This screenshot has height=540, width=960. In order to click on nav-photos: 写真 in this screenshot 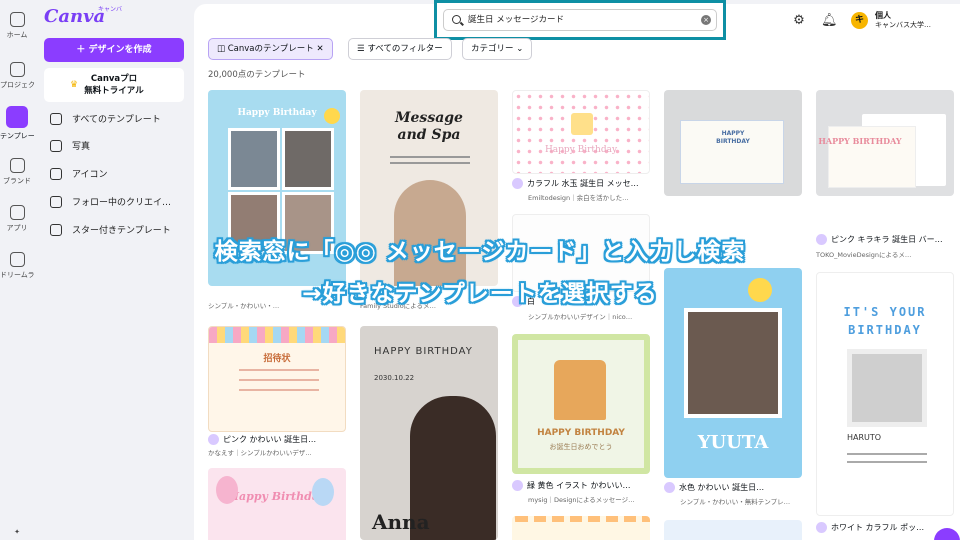, I will do `click(120, 145)`.